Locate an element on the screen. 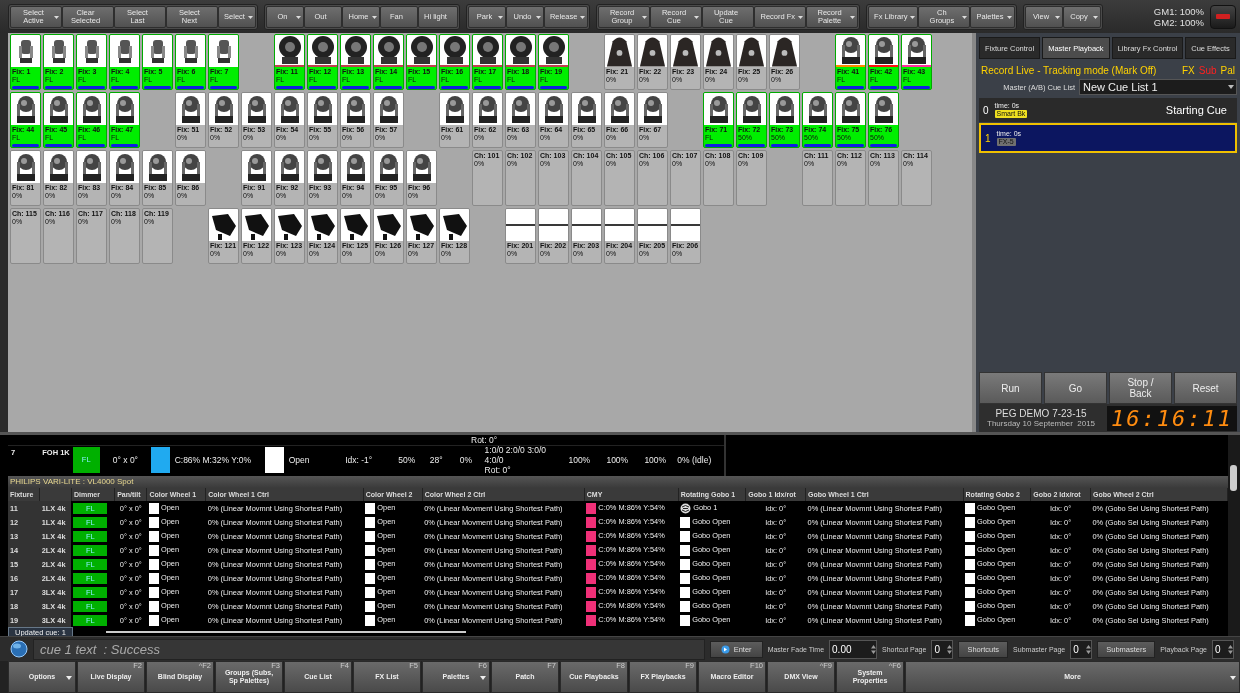 The width and height of the screenshot is (1240, 693). table-cell-text: 0% (Idle) is located at coordinates (694, 460).